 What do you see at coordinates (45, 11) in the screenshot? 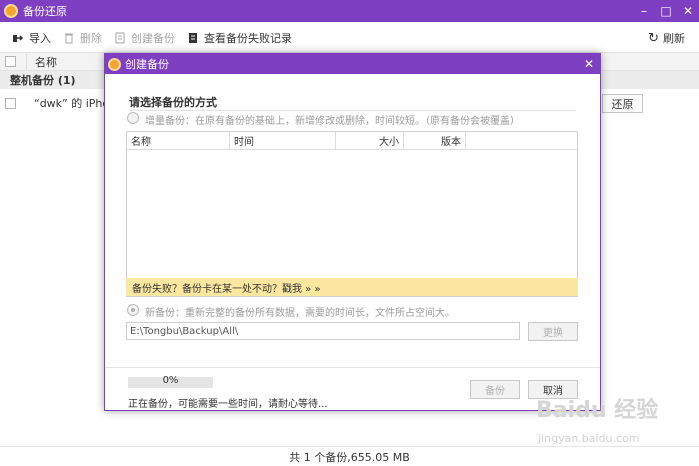
I see `window-title: 备份还原` at bounding box center [45, 11].